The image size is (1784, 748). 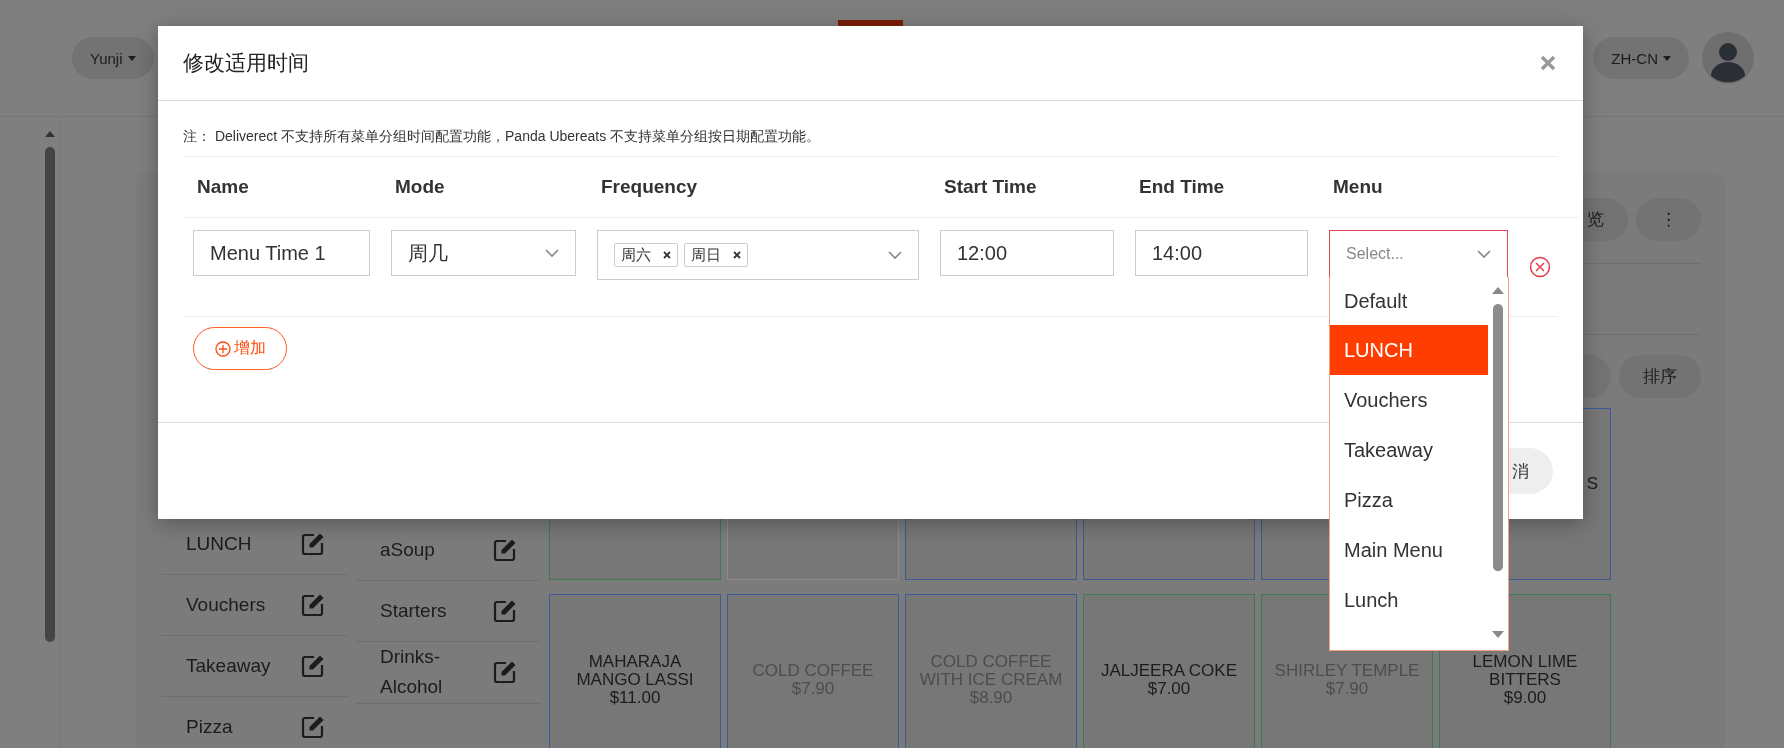 What do you see at coordinates (281, 253) in the screenshot?
I see `name-input: Menu Time 1` at bounding box center [281, 253].